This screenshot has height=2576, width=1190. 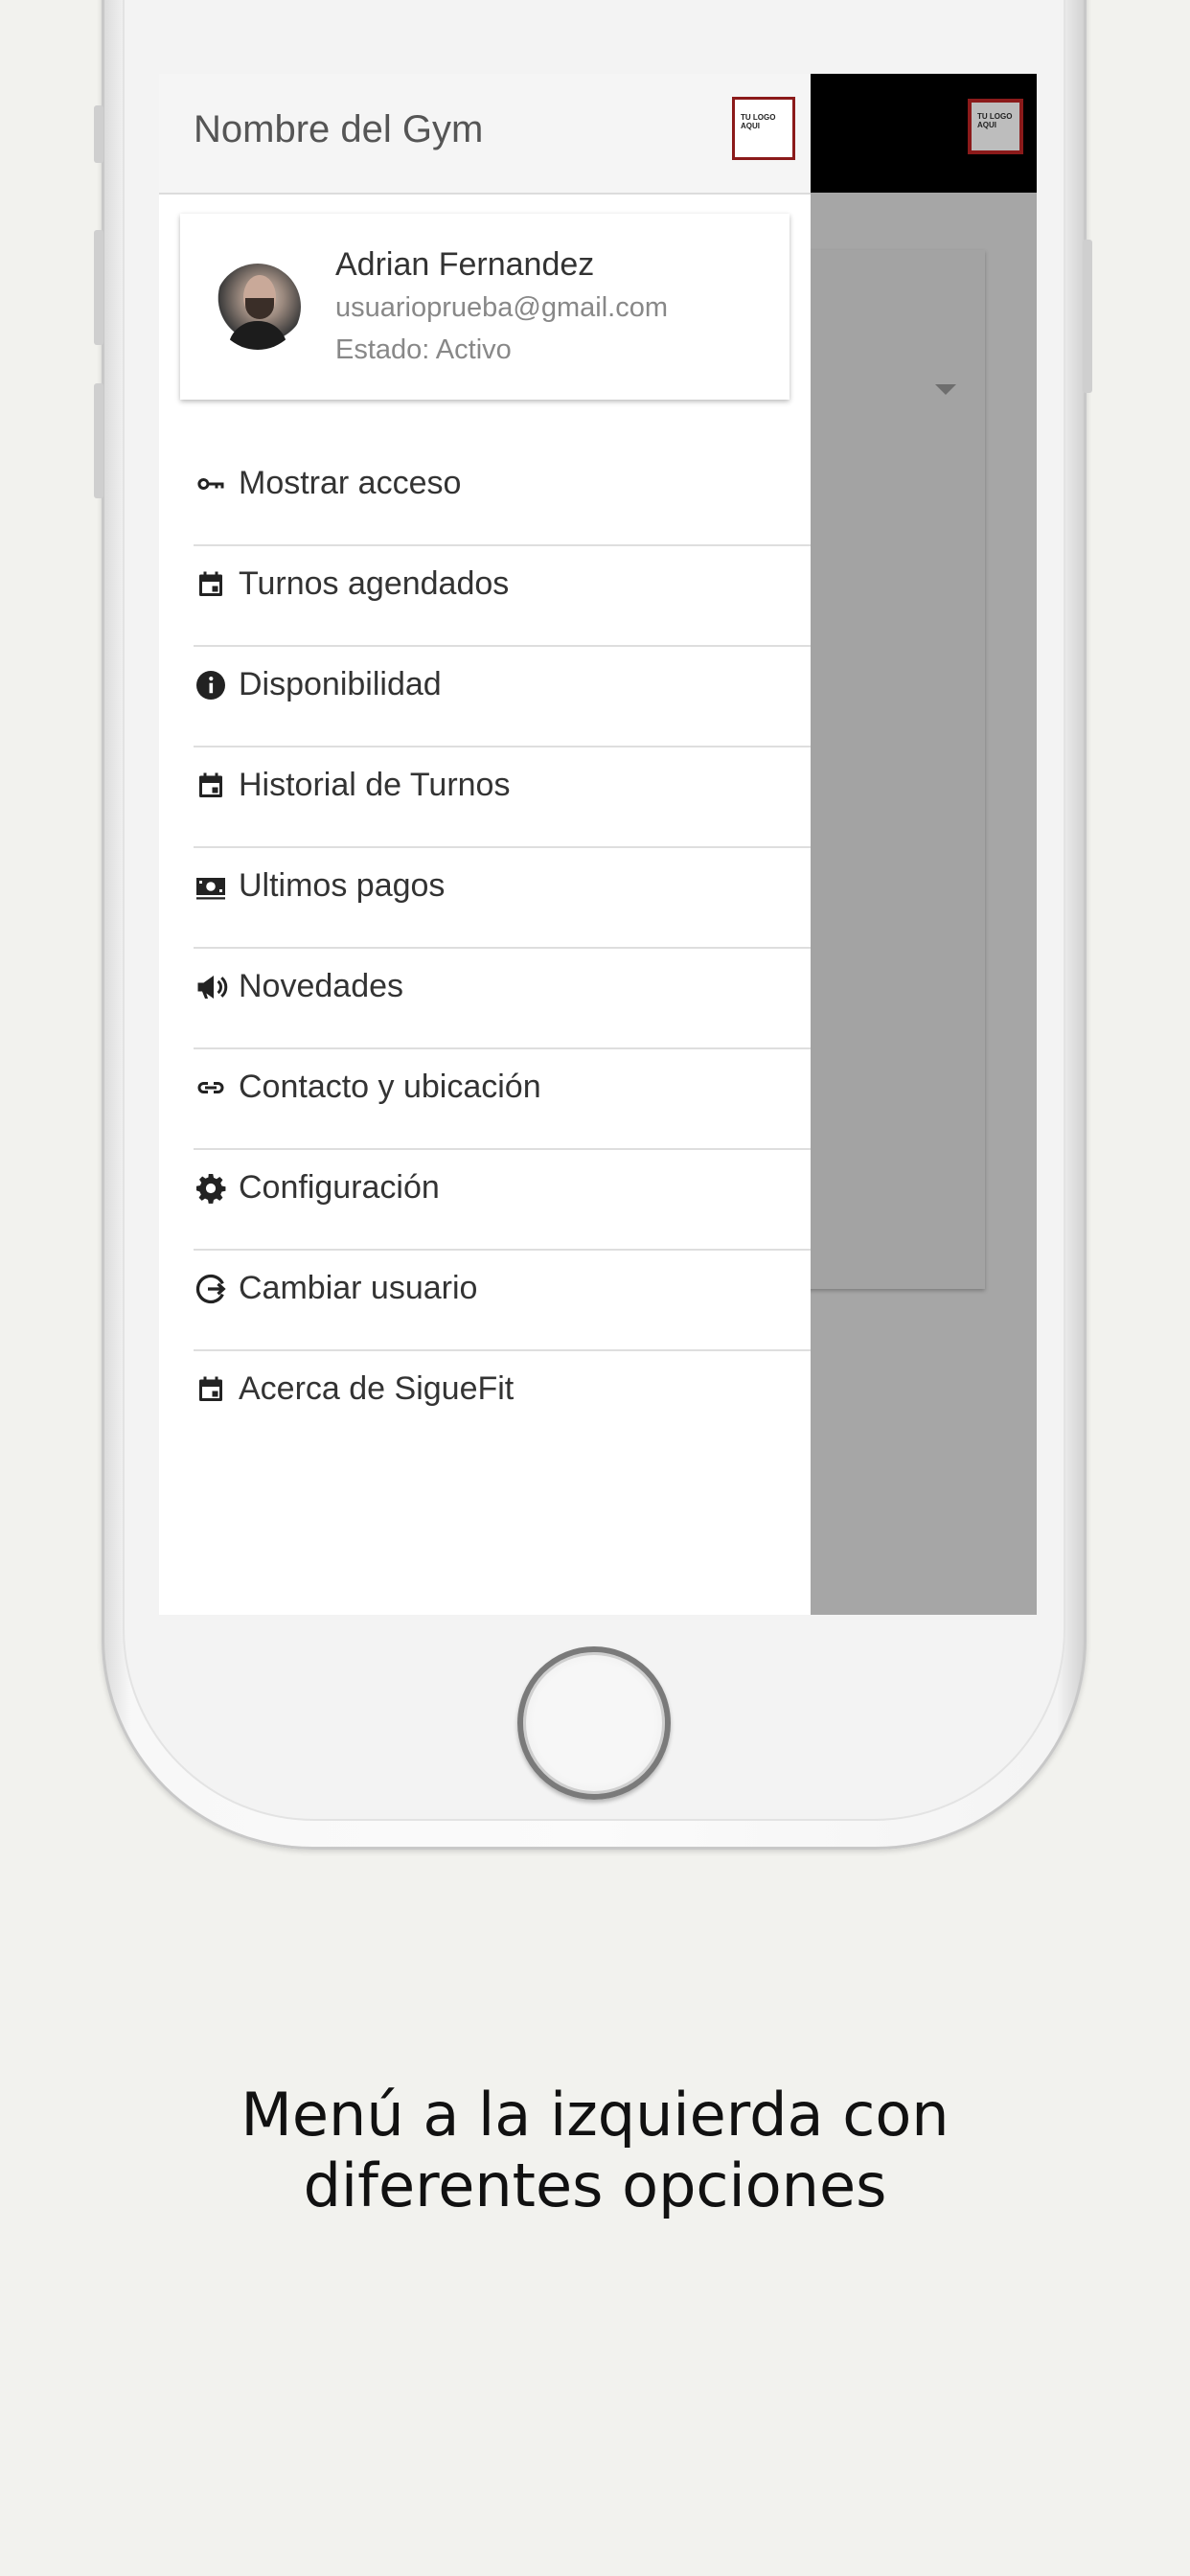 I want to click on menu-item-historial-turnos: Historial de Turnos, so click(x=502, y=798).